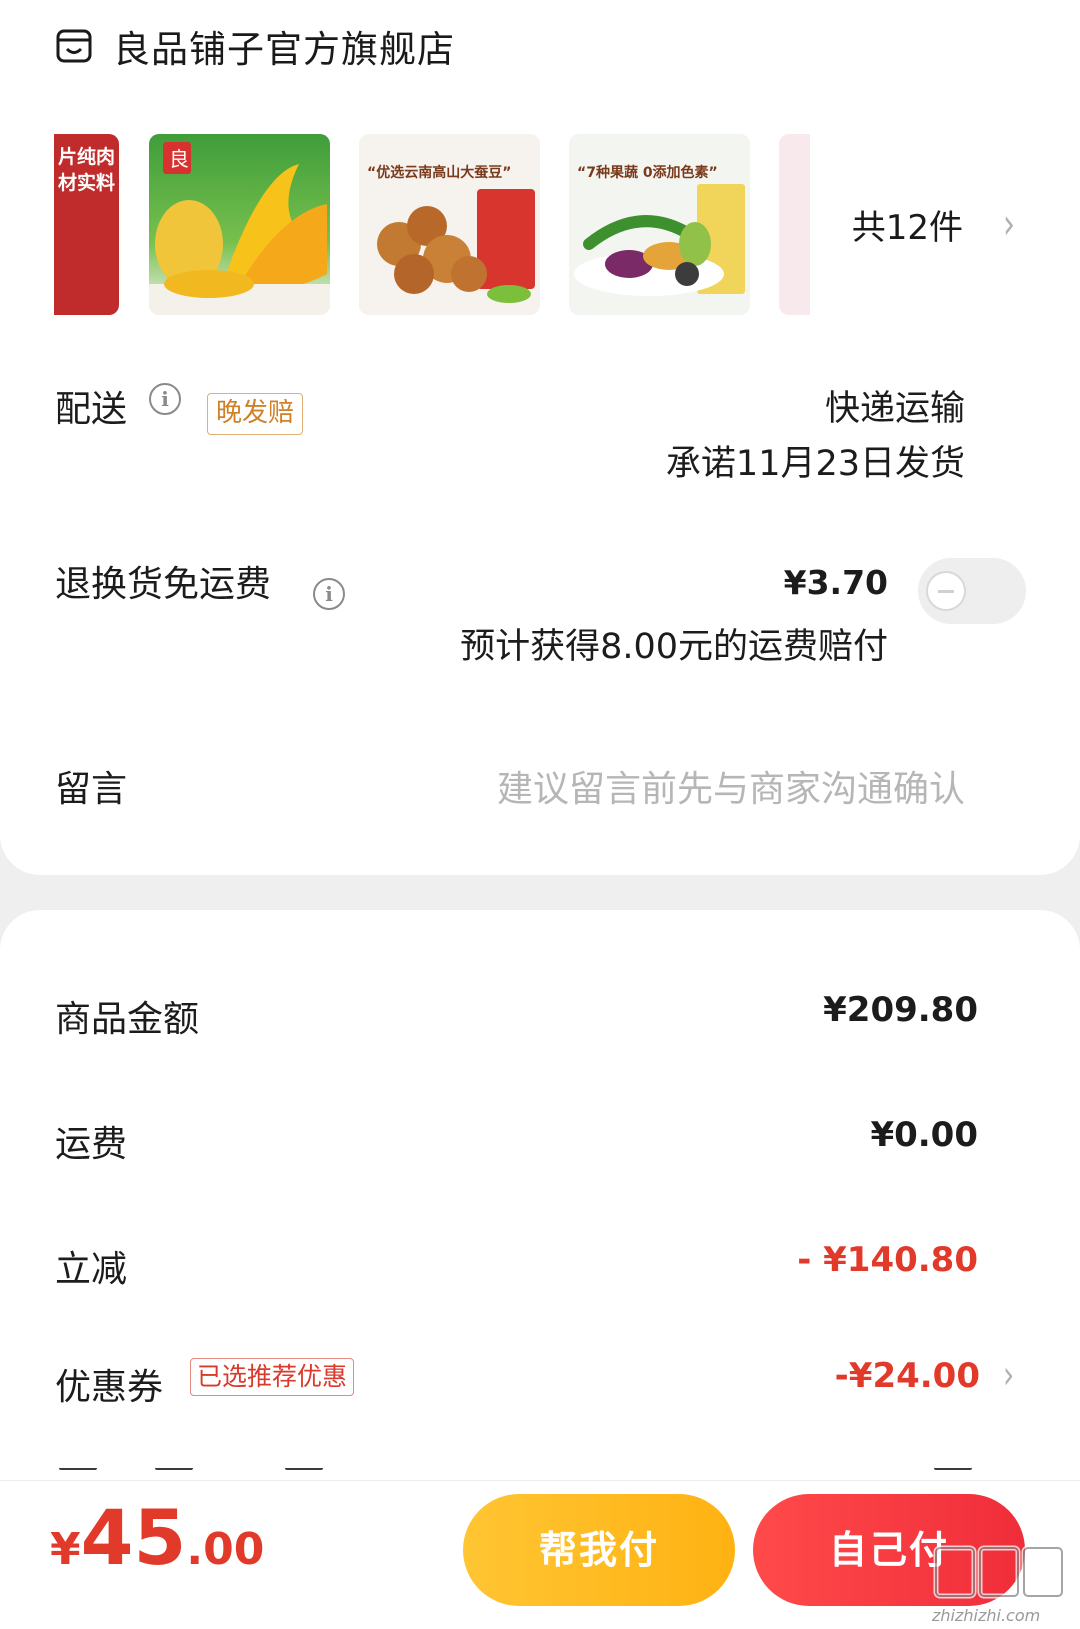  I want to click on coupon-recommended-badge: 已选推荐优惠, so click(272, 1377).